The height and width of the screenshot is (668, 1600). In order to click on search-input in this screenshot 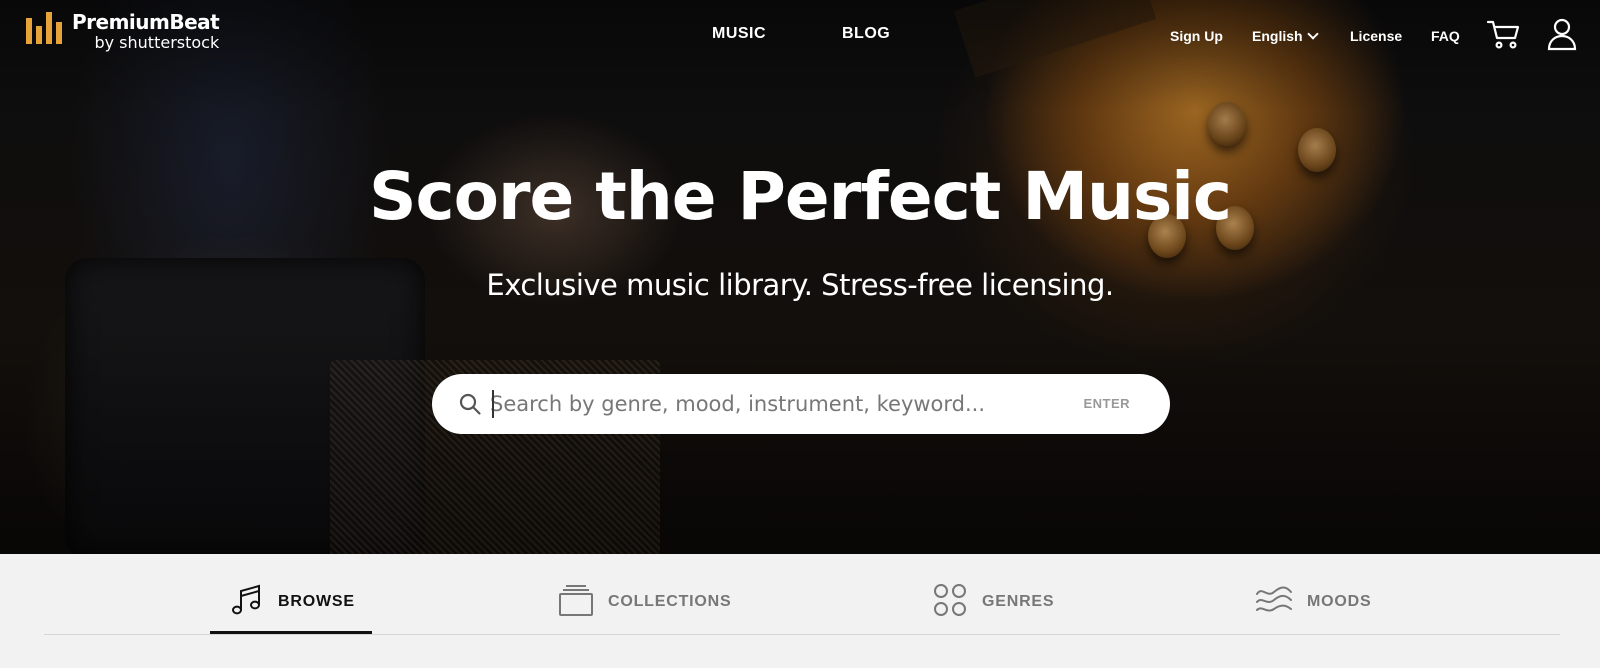, I will do `click(780, 404)`.